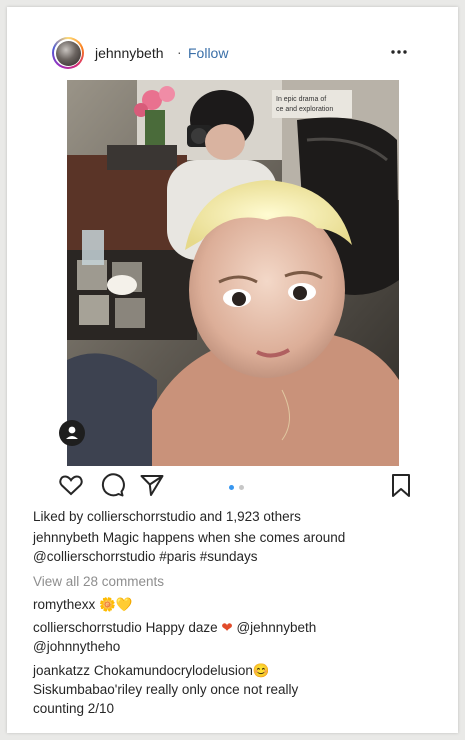  What do you see at coordinates (152, 485) in the screenshot?
I see `share-icon` at bounding box center [152, 485].